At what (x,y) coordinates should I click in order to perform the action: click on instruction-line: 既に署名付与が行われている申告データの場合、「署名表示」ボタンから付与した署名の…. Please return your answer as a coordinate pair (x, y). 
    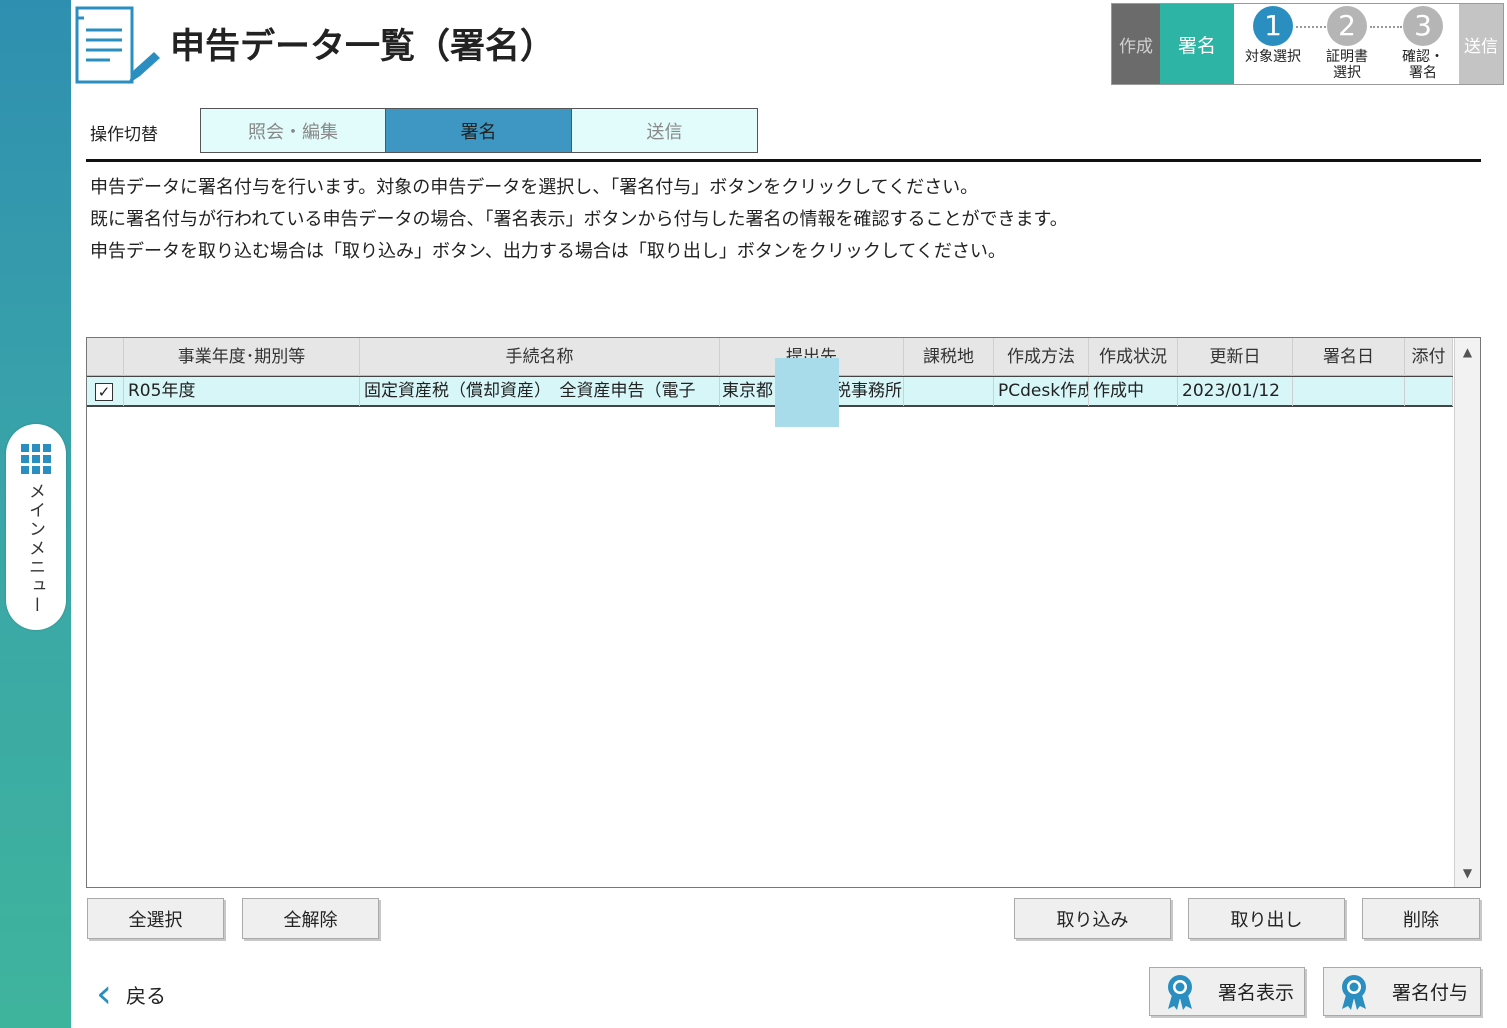
    Looking at the image, I should click on (579, 219).